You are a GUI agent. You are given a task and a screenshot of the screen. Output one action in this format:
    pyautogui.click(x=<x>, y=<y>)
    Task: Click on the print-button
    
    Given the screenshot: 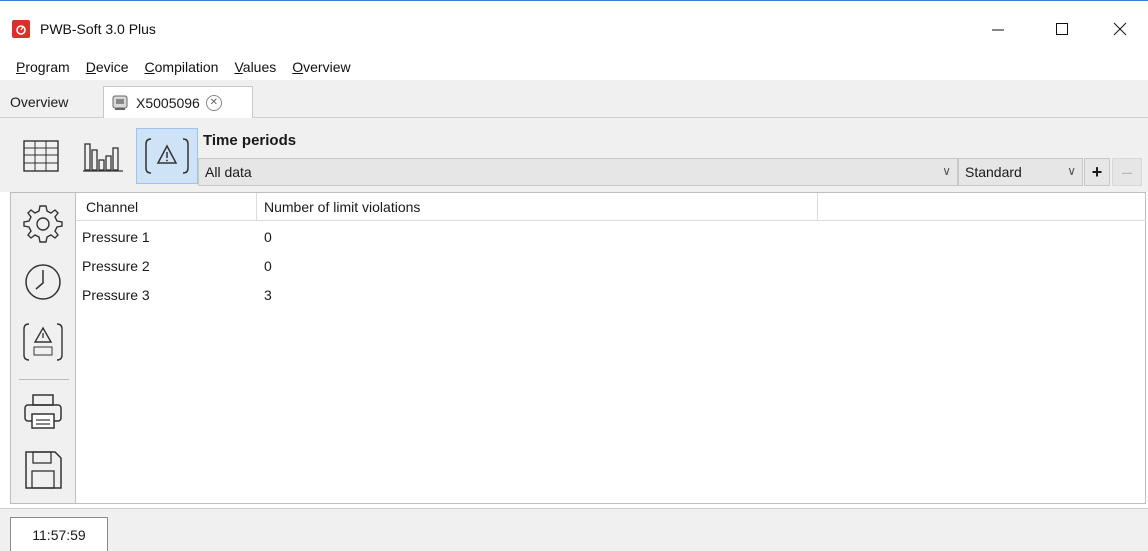 What is the action you would take?
    pyautogui.click(x=43, y=412)
    